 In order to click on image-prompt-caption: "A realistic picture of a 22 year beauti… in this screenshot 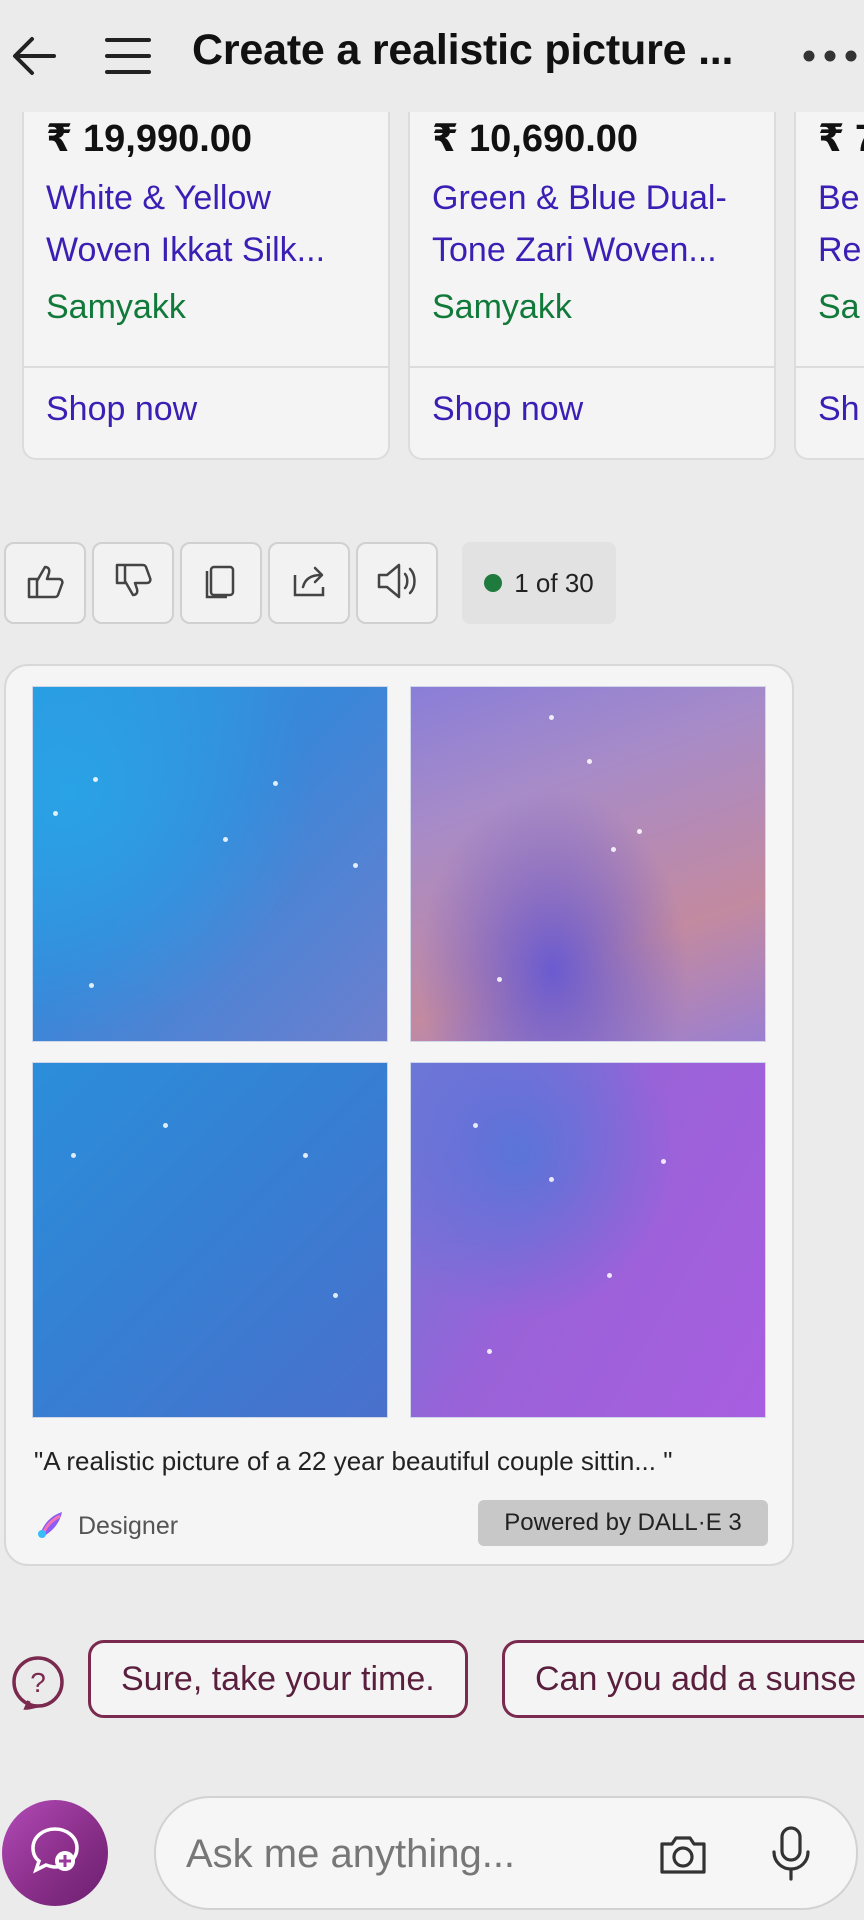, I will do `click(353, 1461)`.